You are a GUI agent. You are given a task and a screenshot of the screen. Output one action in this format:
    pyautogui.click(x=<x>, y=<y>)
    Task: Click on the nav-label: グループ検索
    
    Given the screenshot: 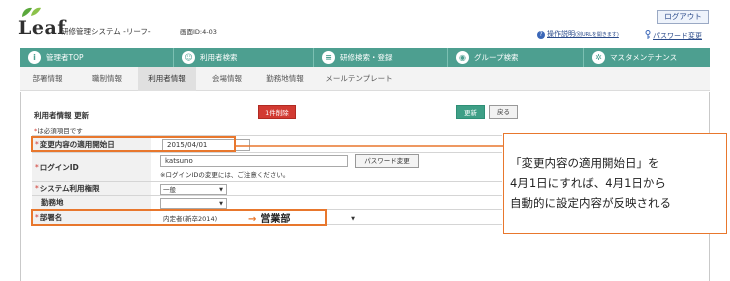 What is the action you would take?
    pyautogui.click(x=496, y=57)
    